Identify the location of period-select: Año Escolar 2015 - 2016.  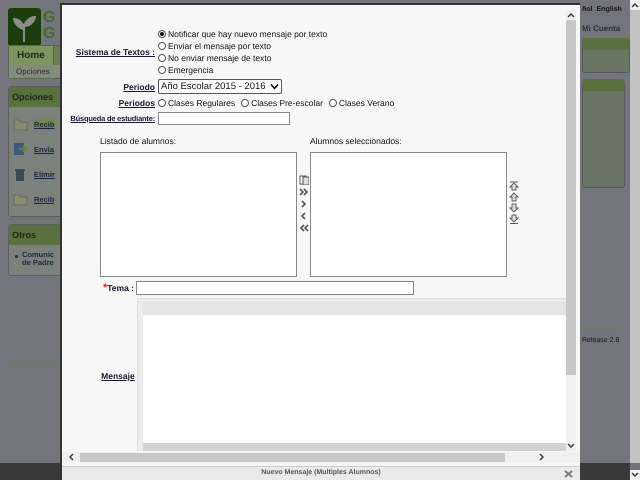
(220, 86).